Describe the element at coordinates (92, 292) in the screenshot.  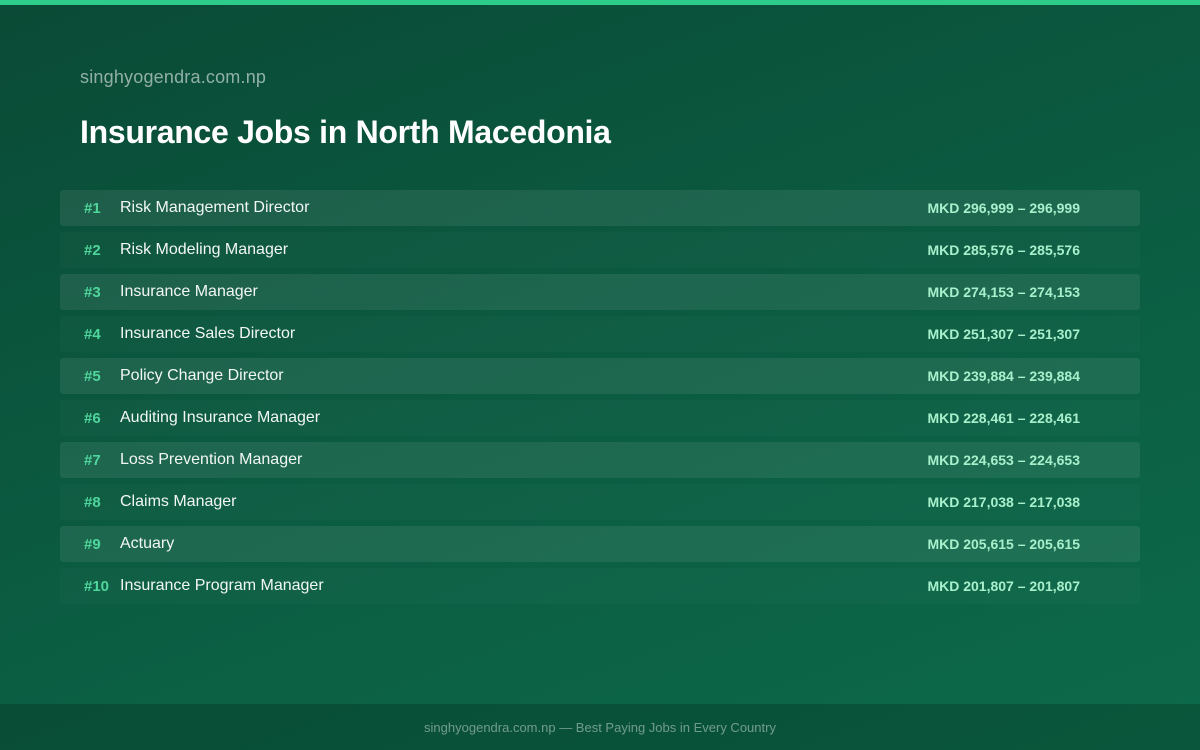
I see `job-rank: #3` at that location.